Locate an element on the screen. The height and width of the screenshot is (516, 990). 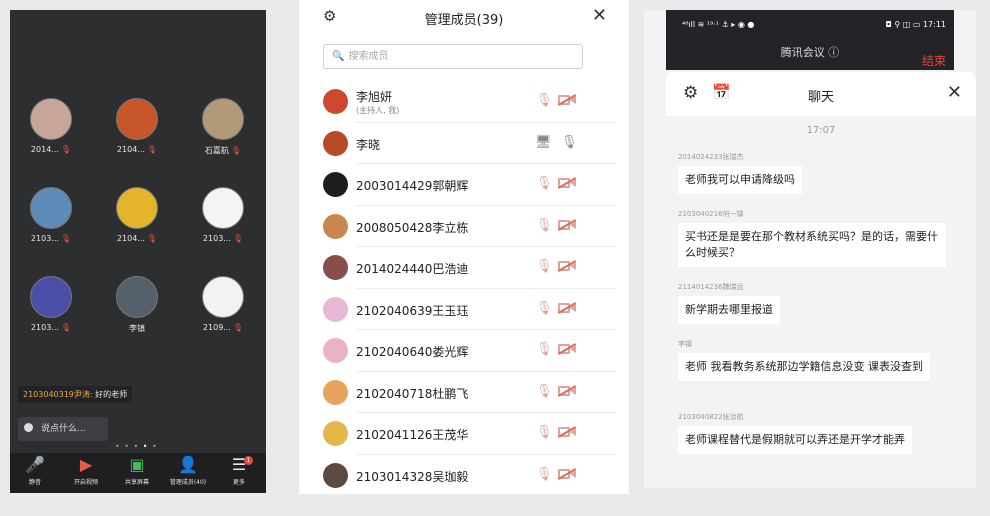
microphone-icon: 🎙 is located at coordinates (569, 142).